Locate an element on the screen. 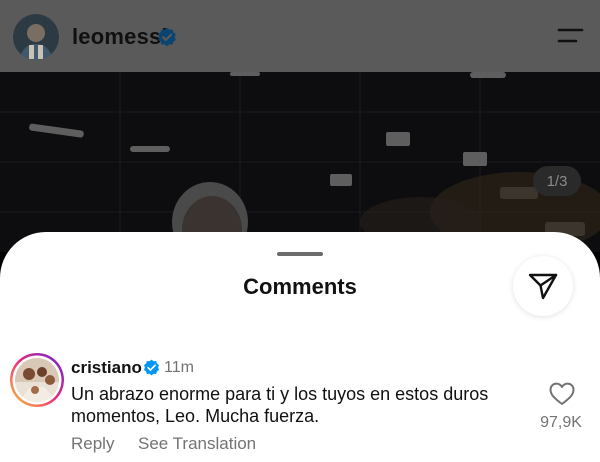 The height and width of the screenshot is (462, 600). comment-avatar is located at coordinates (37, 380).